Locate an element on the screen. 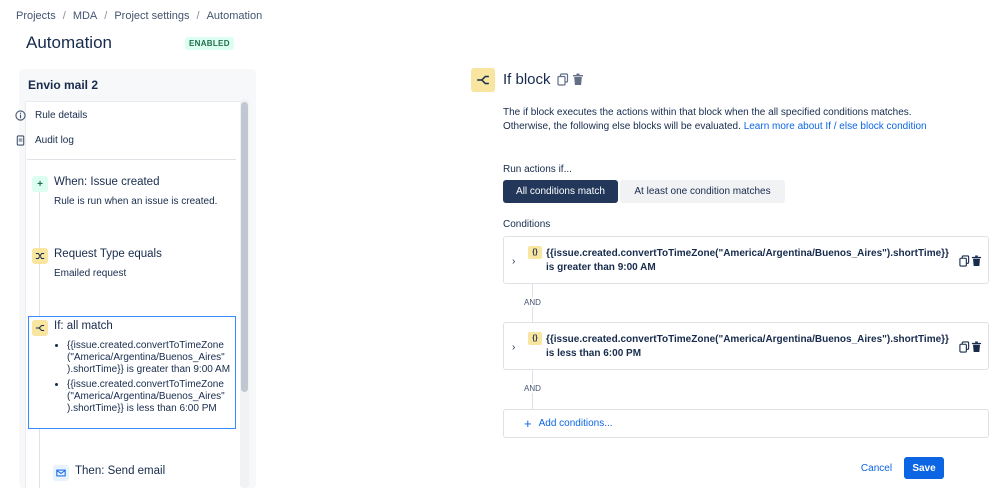  page-title: Automation is located at coordinates (69, 42).